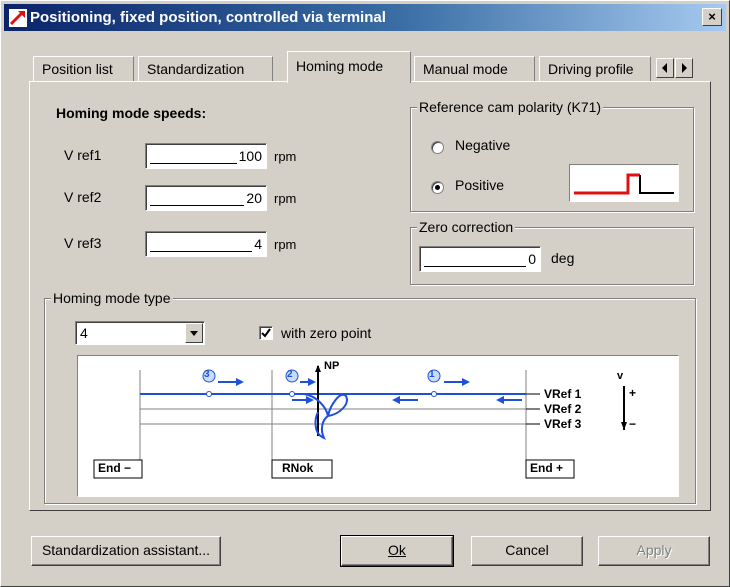 Image resolution: width=730 pixels, height=587 pixels. I want to click on vref1-input: 100, so click(206, 156).